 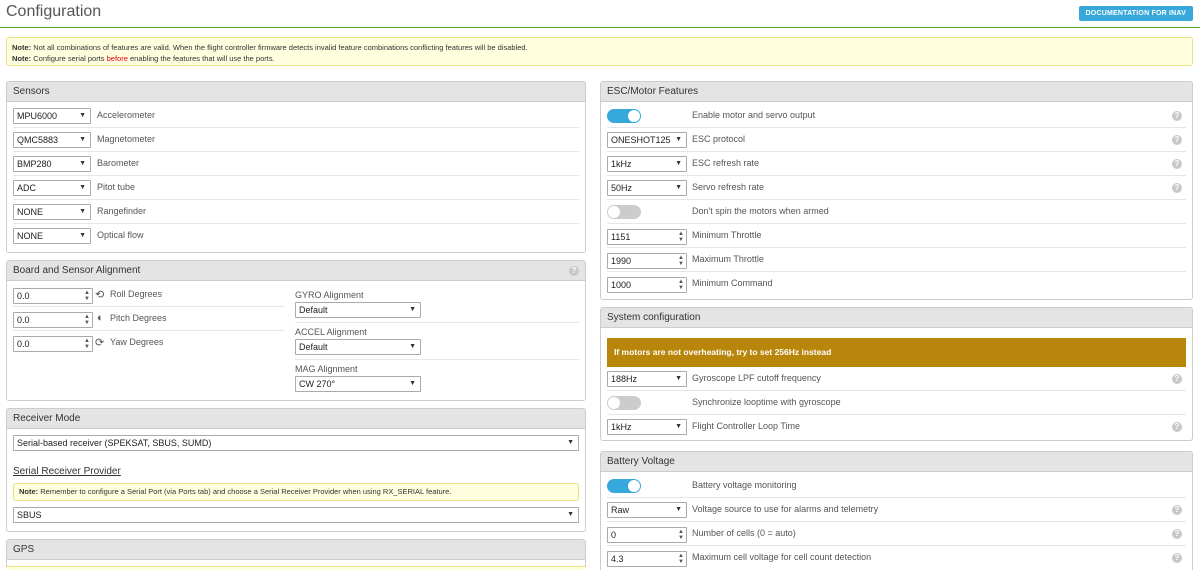 I want to click on accel-alignment-select: Default ▼, so click(x=358, y=347).